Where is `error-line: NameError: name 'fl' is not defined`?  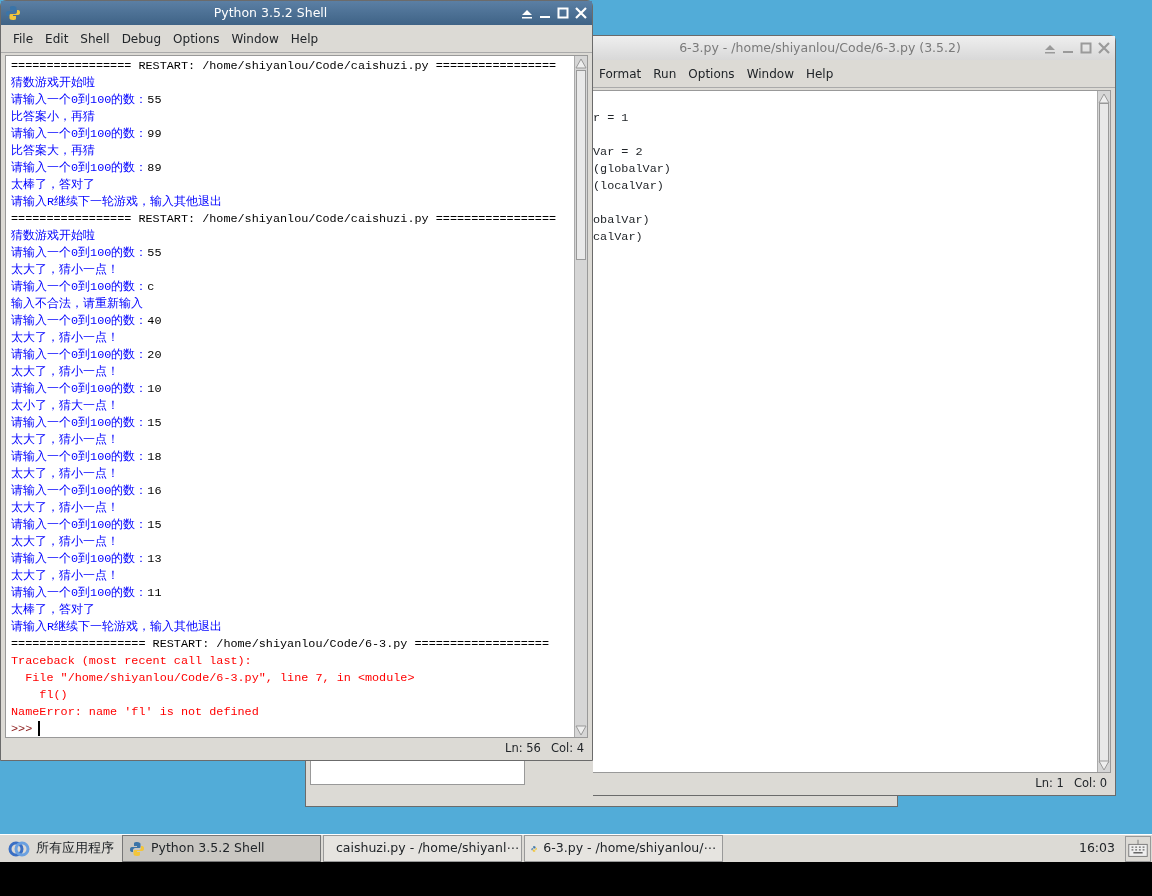
error-line: NameError: name 'fl' is not defined is located at coordinates (135, 712).